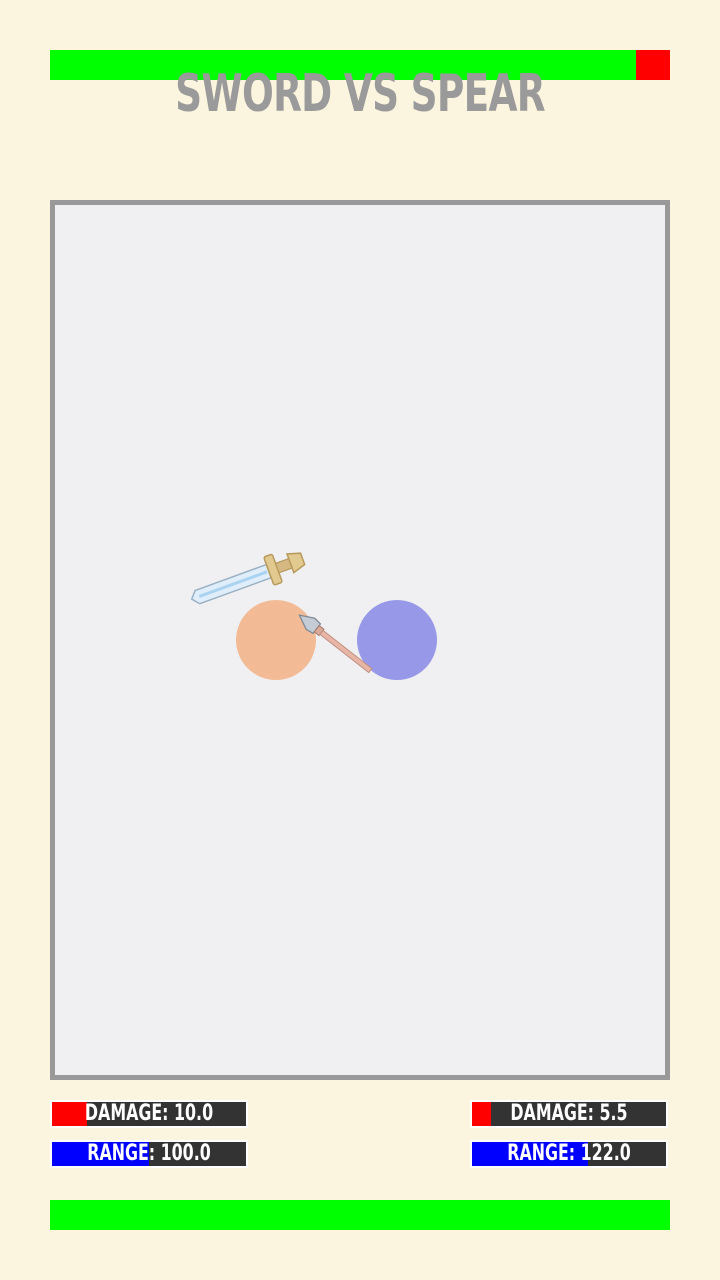 This screenshot has width=720, height=1280. What do you see at coordinates (360, 94) in the screenshot?
I see `match-title: SWORD VS SPEAR` at bounding box center [360, 94].